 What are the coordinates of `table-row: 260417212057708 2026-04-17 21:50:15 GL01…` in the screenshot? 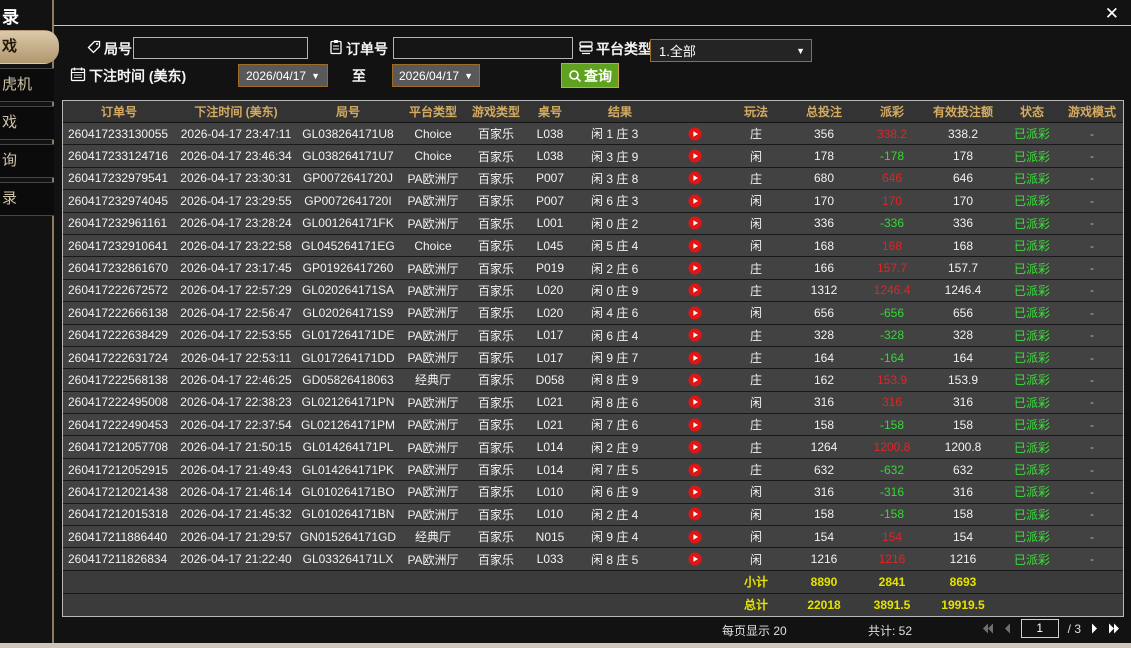 It's located at (593, 447).